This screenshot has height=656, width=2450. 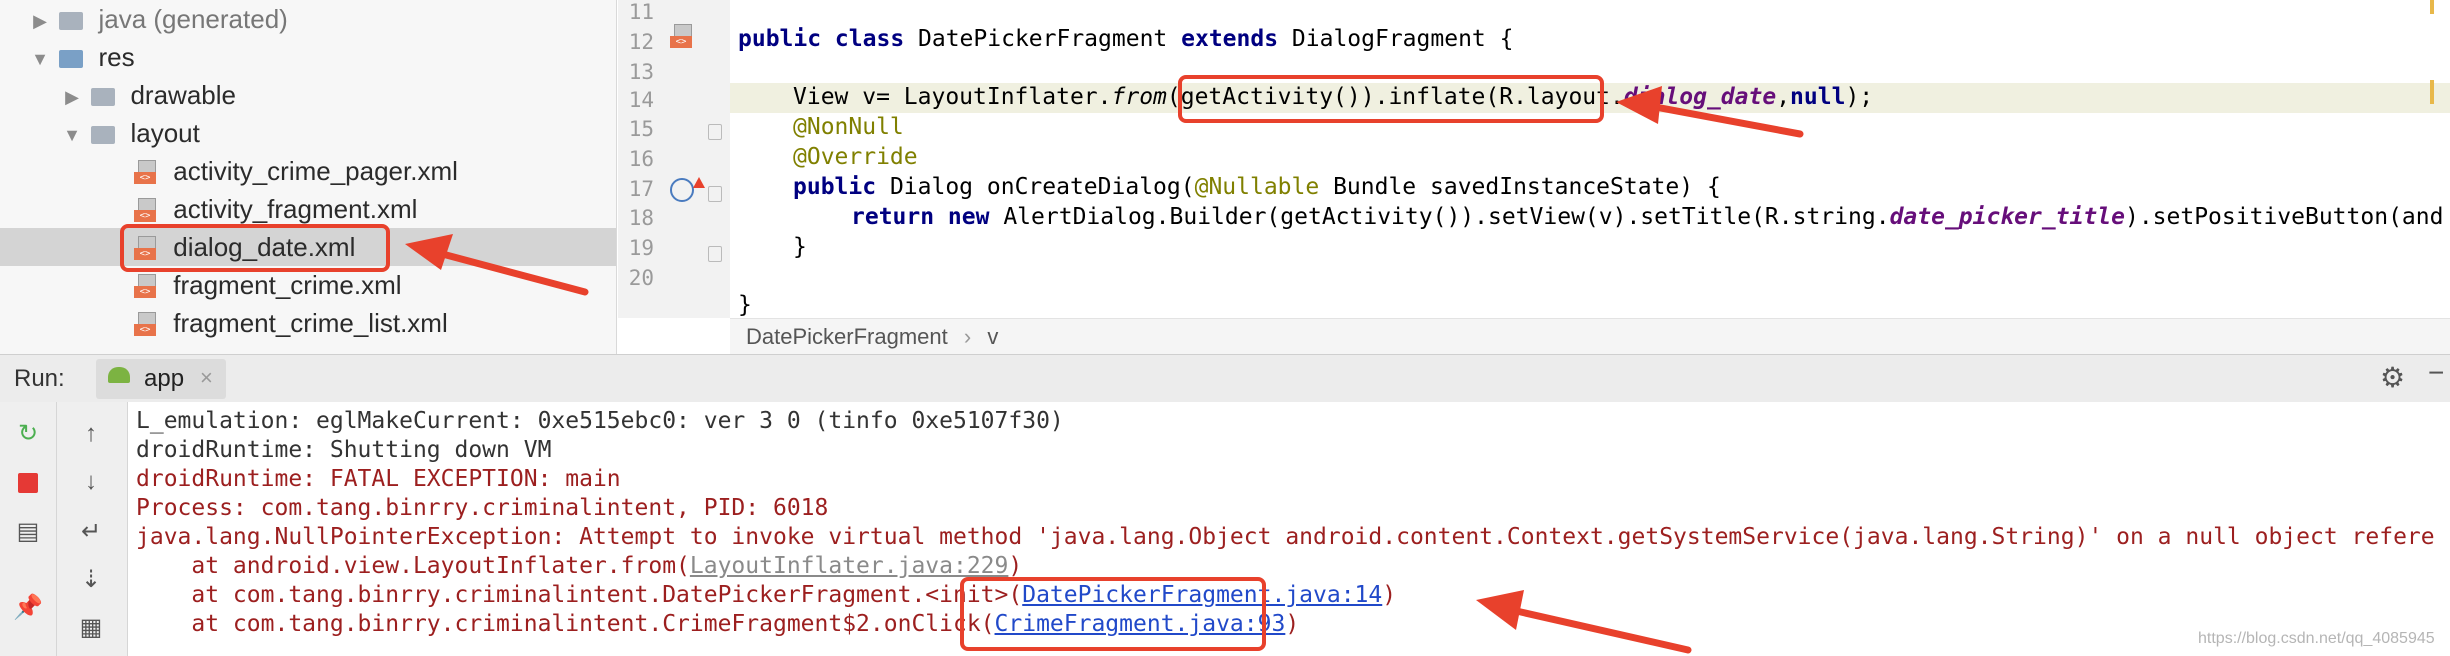 I want to click on tab-app: app ×, so click(x=161, y=379).